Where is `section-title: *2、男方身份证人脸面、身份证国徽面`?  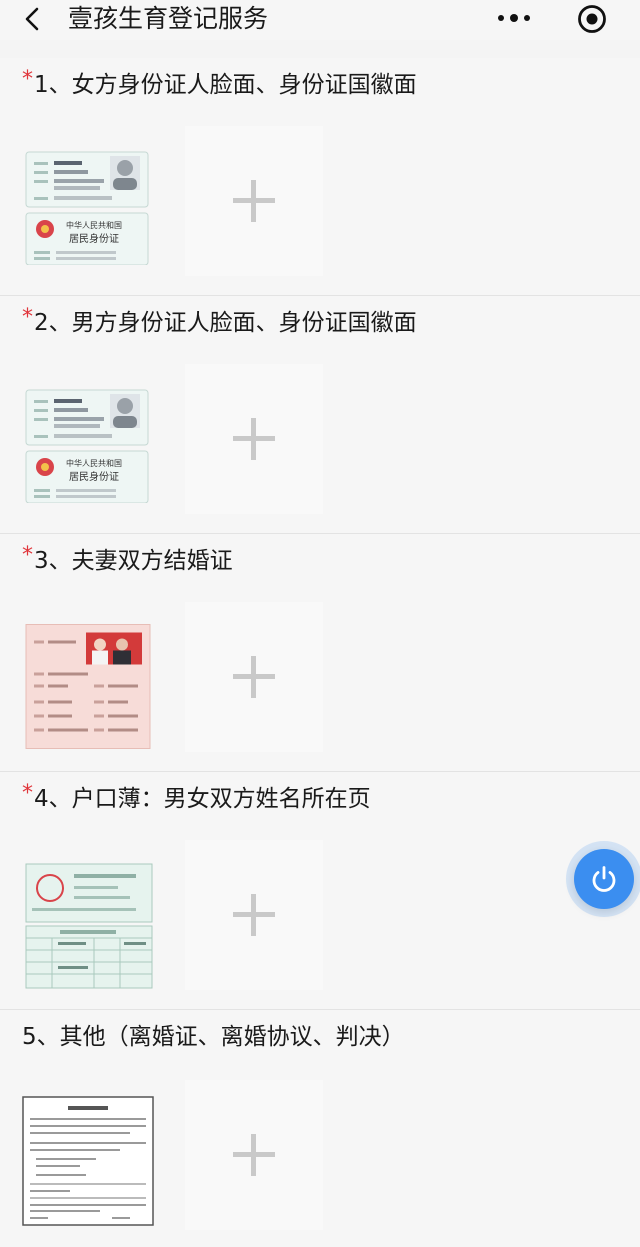
section-title: *2、男方身份证人脸面、身份证国徽面 is located at coordinates (219, 323).